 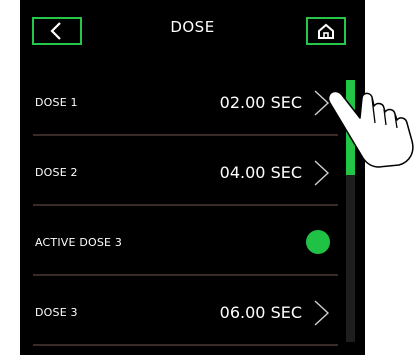 What do you see at coordinates (185, 101) in the screenshot?
I see `dose-1-row: DOSE 1 02.00 SEC` at bounding box center [185, 101].